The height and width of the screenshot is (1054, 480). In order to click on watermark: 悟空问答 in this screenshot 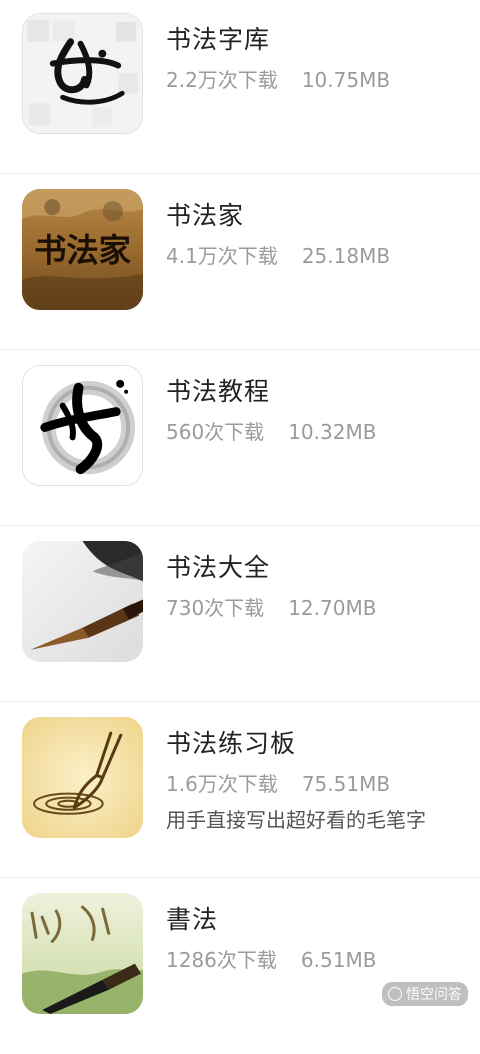, I will do `click(425, 994)`.